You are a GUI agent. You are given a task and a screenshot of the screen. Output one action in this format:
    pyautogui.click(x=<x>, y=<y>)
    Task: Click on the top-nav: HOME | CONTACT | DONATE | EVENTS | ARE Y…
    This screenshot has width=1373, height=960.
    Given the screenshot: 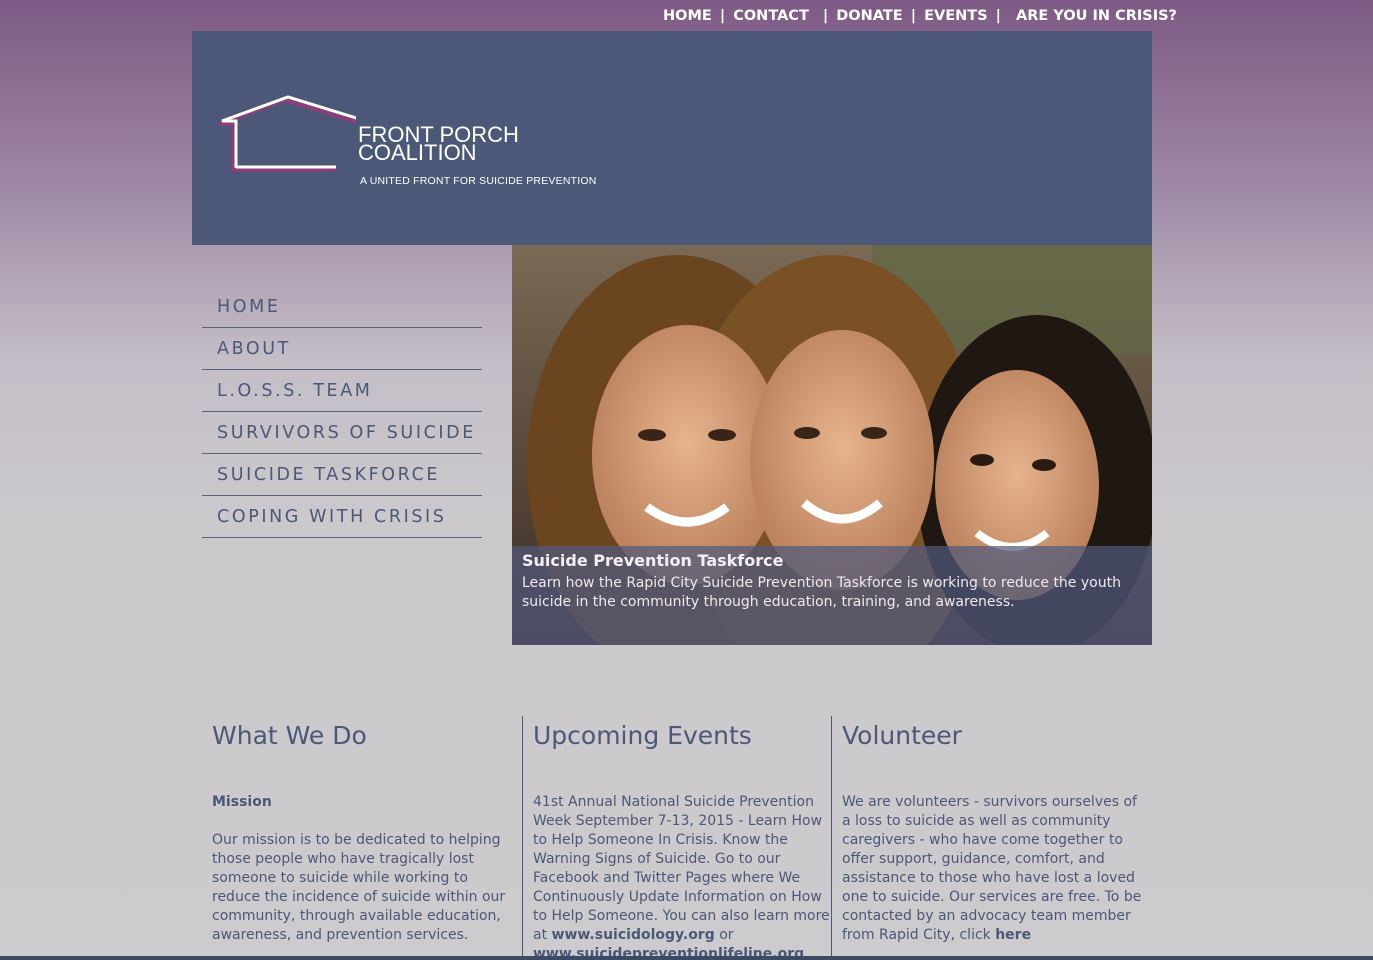 What is the action you would take?
    pyautogui.click(x=920, y=16)
    